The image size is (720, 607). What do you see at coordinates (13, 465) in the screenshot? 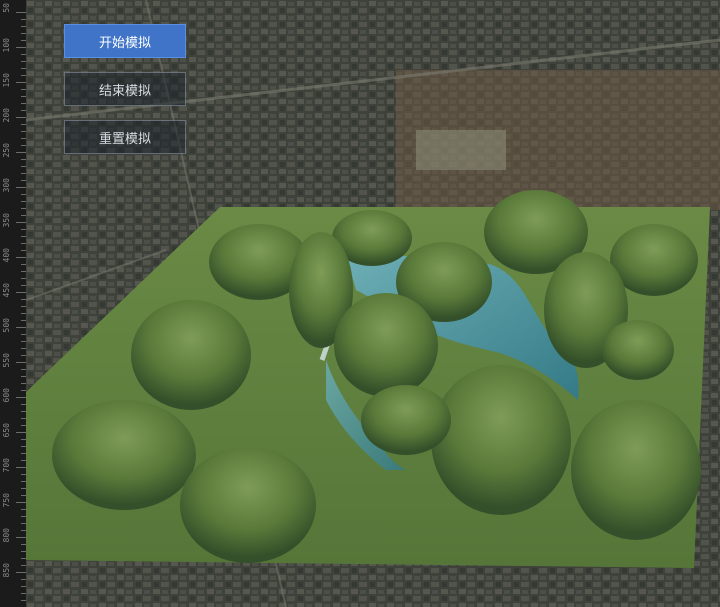
I see `ruler-tick: 700` at bounding box center [13, 465].